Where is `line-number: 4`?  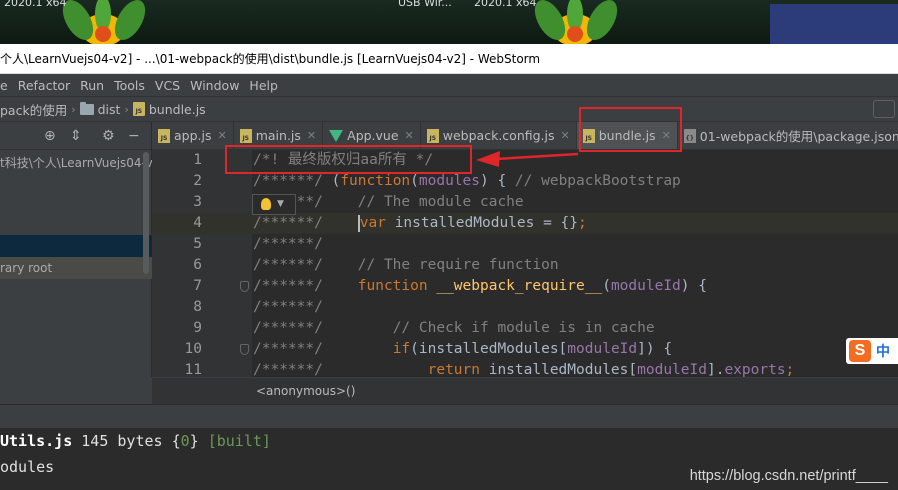
line-number: 4 is located at coordinates (197, 223).